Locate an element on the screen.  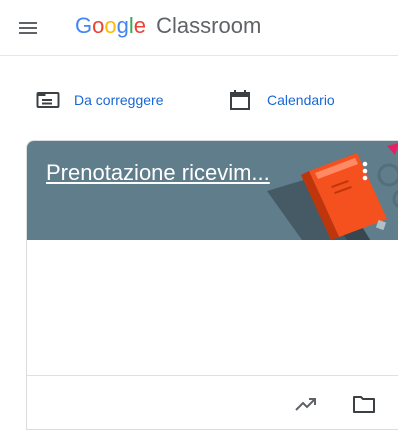
more-vert-icon is located at coordinates (365, 171).